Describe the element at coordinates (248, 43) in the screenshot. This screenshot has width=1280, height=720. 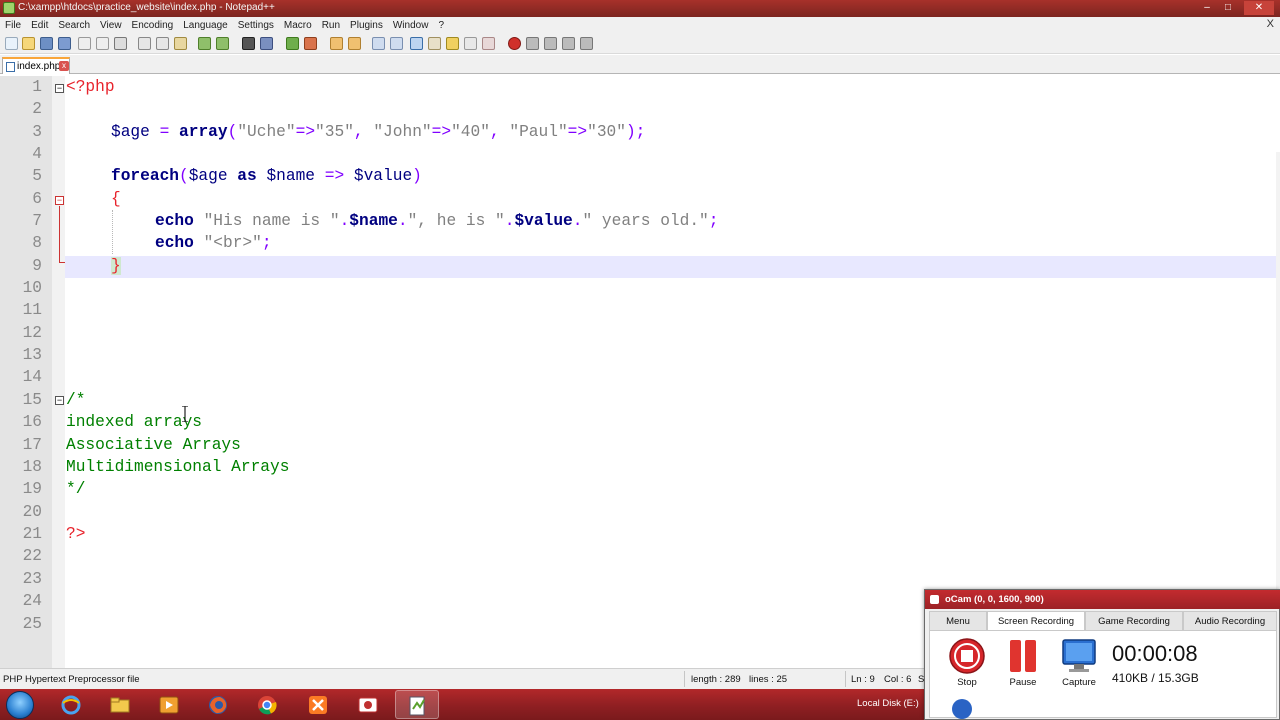
I see `find-icon` at that location.